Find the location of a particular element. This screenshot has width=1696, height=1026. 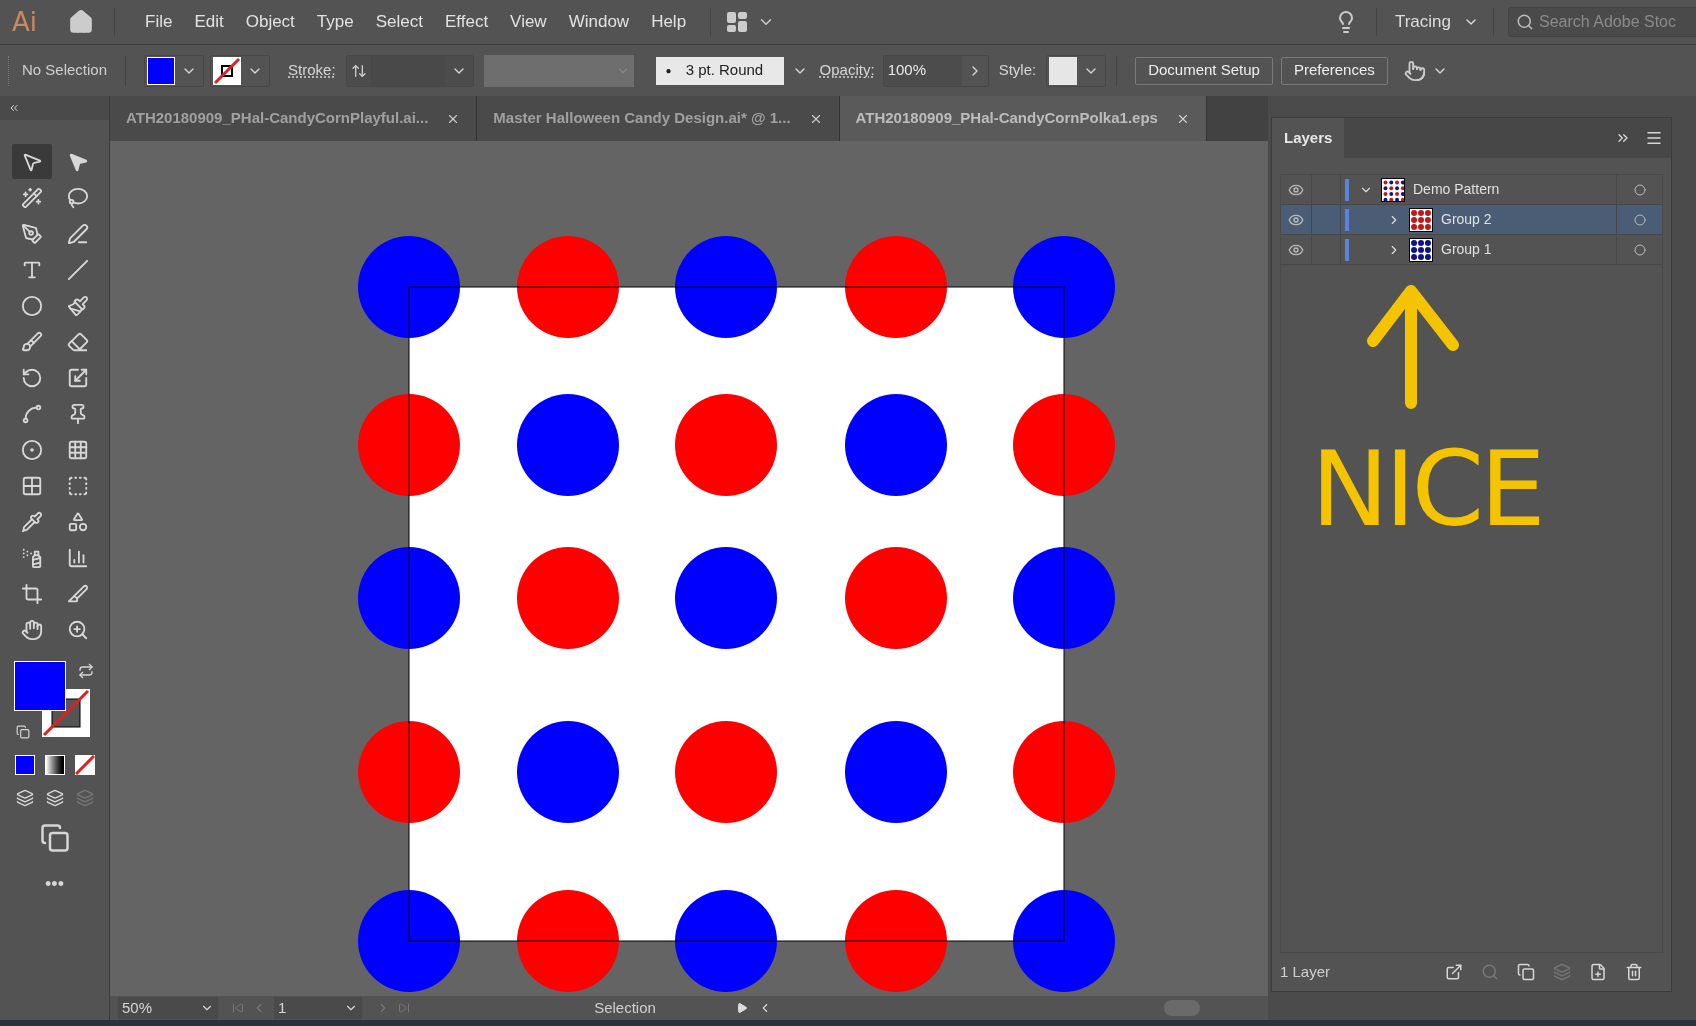

menu-item: Edit is located at coordinates (209, 22).